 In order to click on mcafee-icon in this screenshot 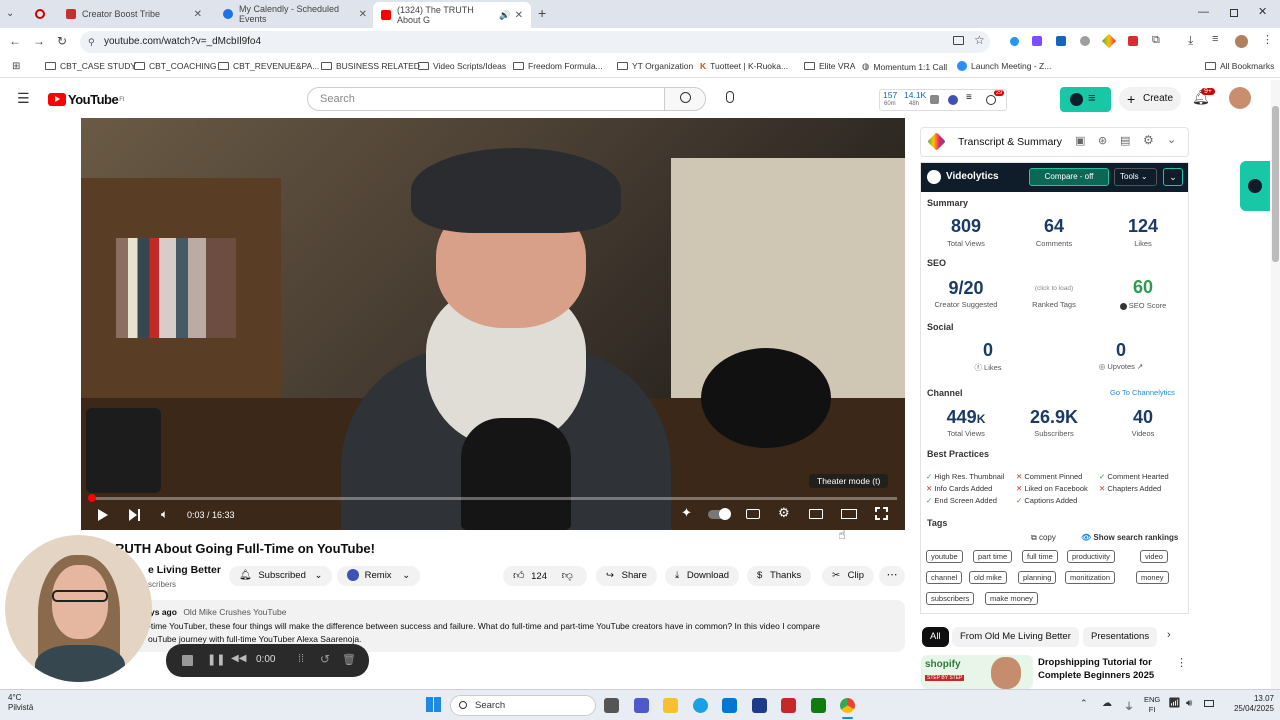, I will do `click(788, 705)`.